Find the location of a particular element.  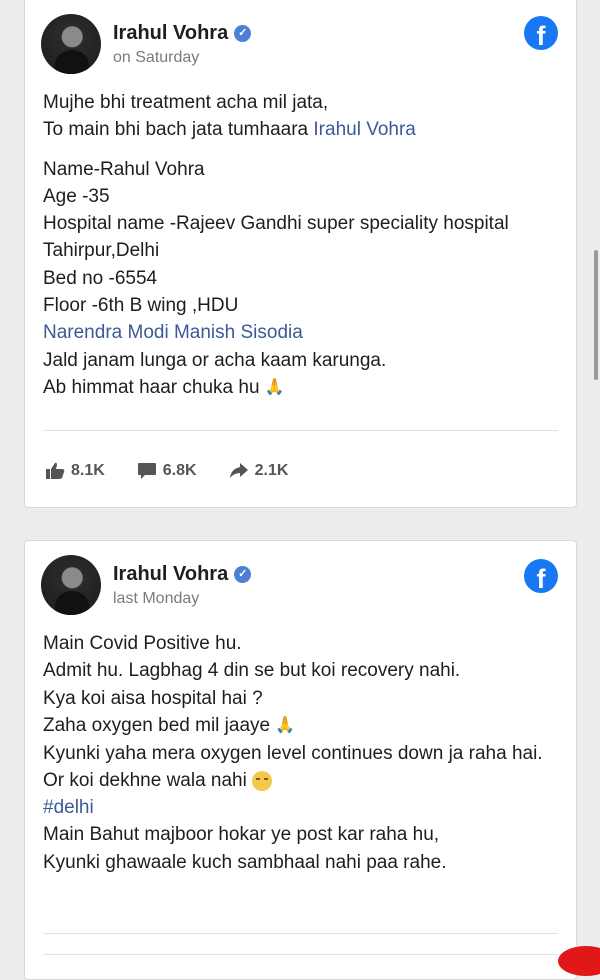

engagement-bar: 8.1K 6.8K 2.1K is located at coordinates (182, 471).